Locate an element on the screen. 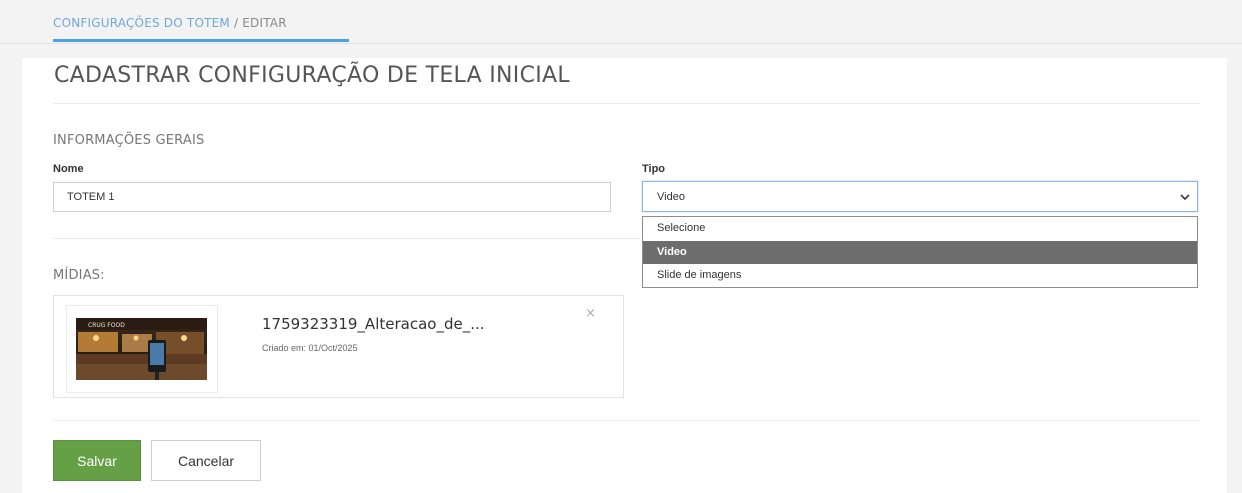 This screenshot has height=493, width=1242. type-dropdown-list: Selecione Video Slide de imagens is located at coordinates (920, 252).